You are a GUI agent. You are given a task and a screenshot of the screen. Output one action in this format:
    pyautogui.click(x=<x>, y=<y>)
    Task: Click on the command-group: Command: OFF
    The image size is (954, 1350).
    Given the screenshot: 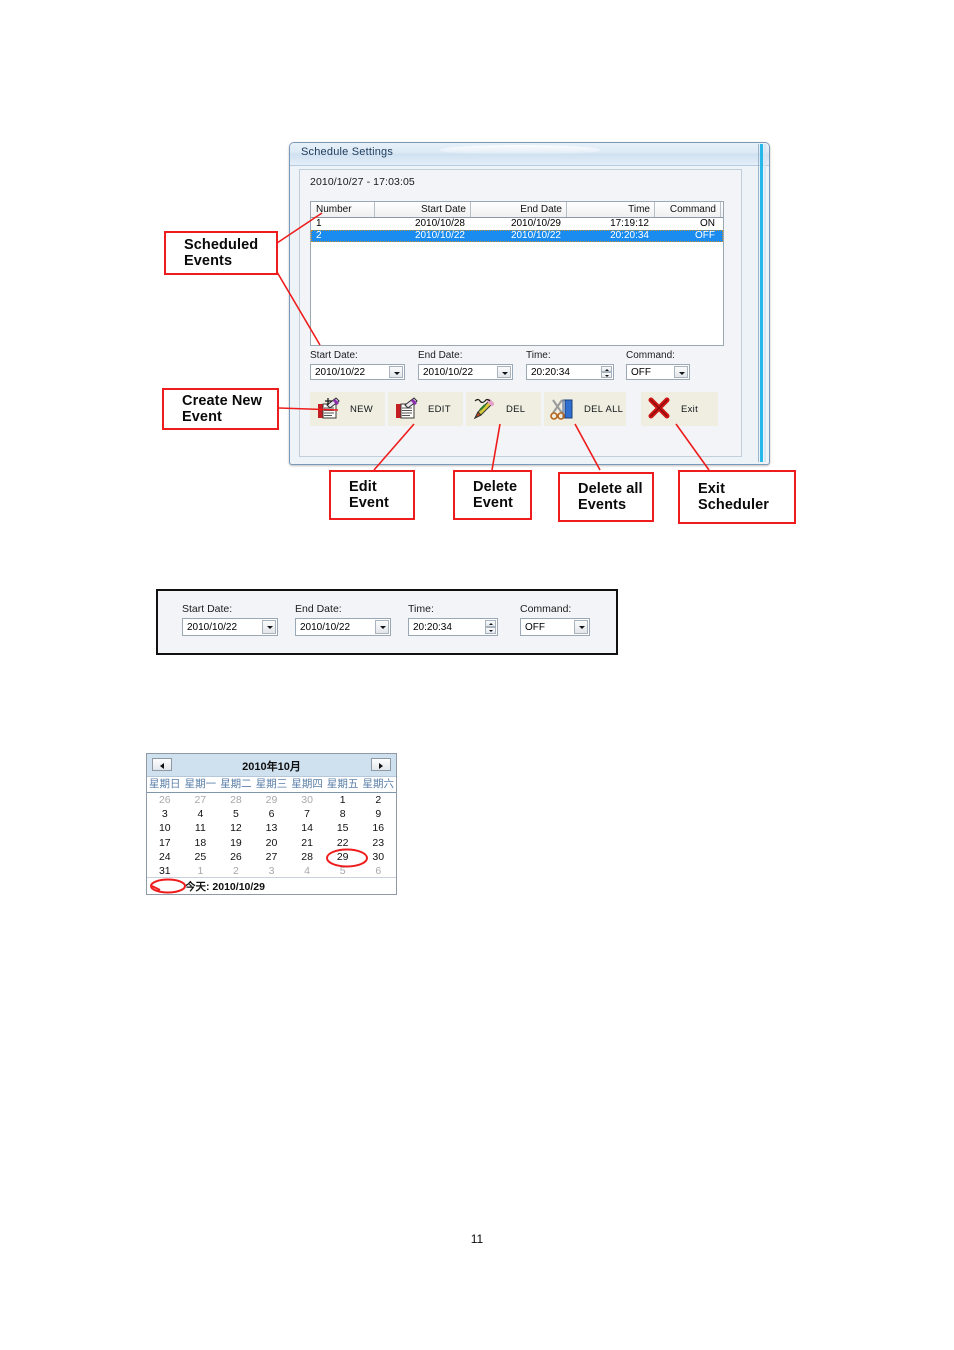 What is the action you would take?
    pyautogui.click(x=658, y=365)
    